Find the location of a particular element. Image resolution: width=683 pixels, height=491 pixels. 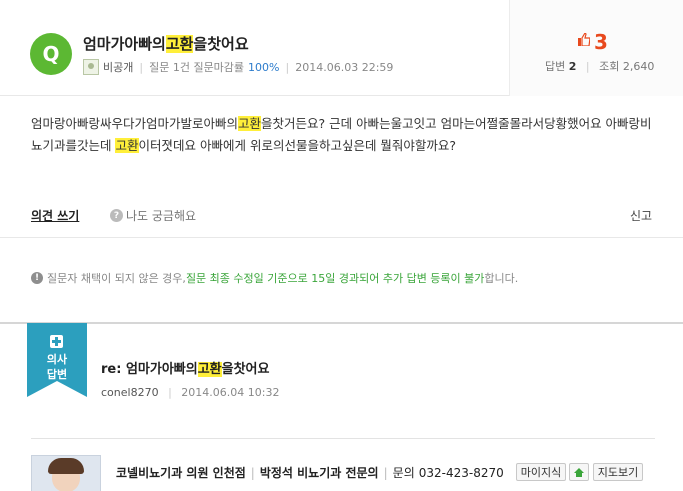

answer-title-text-end: 을찻어요 is located at coordinates (245, 369).